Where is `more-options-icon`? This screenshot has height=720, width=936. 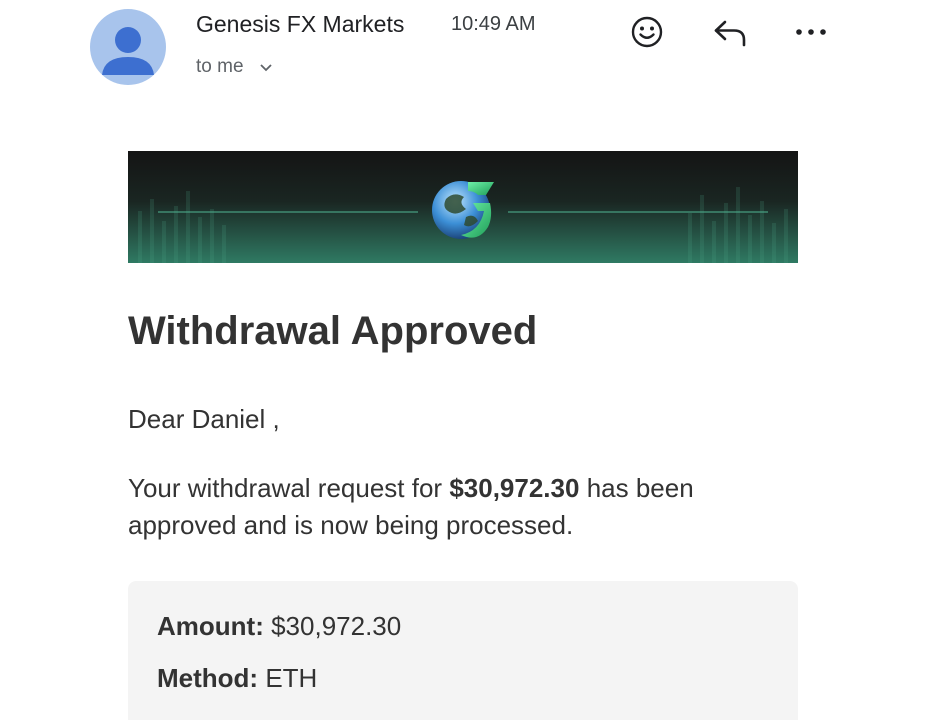
more-options-icon is located at coordinates (811, 32).